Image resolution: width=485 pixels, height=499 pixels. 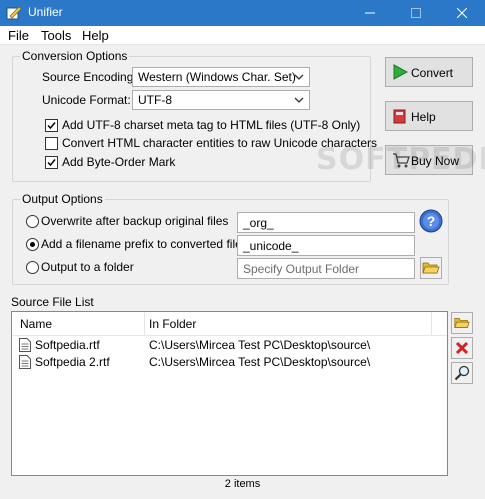 I want to click on convert-button: Convert, so click(x=429, y=72).